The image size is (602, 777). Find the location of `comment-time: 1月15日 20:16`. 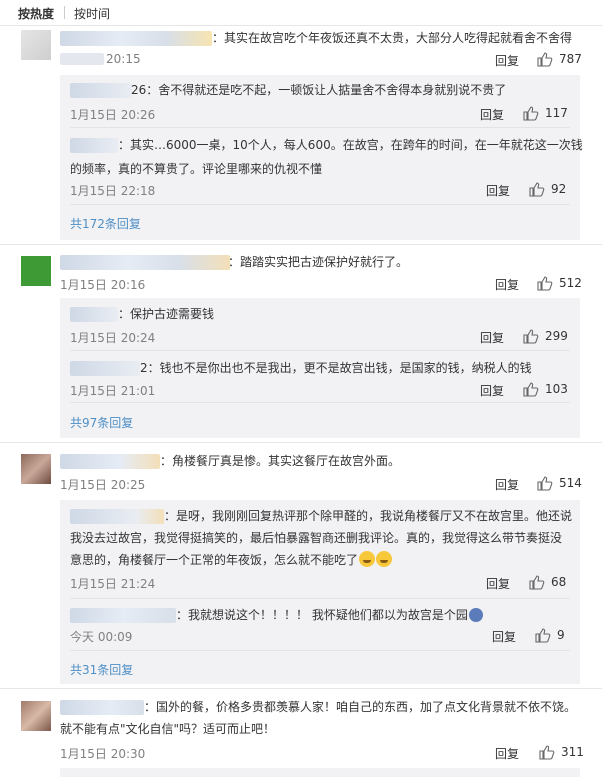

comment-time: 1月15日 20:16 is located at coordinates (103, 285).